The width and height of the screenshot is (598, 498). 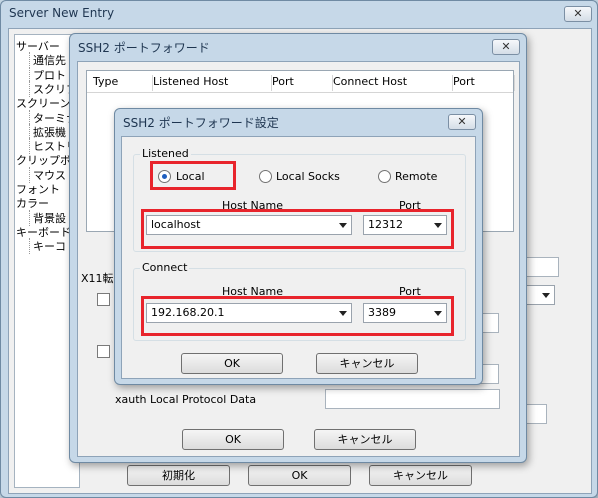 What do you see at coordinates (97, 278) in the screenshot?
I see `x11-label: X11転` at bounding box center [97, 278].